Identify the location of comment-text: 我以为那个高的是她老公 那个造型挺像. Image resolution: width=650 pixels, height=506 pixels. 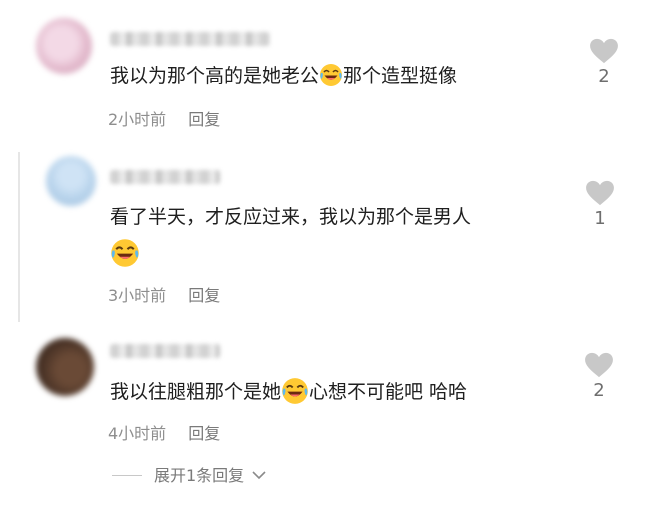
(283, 75).